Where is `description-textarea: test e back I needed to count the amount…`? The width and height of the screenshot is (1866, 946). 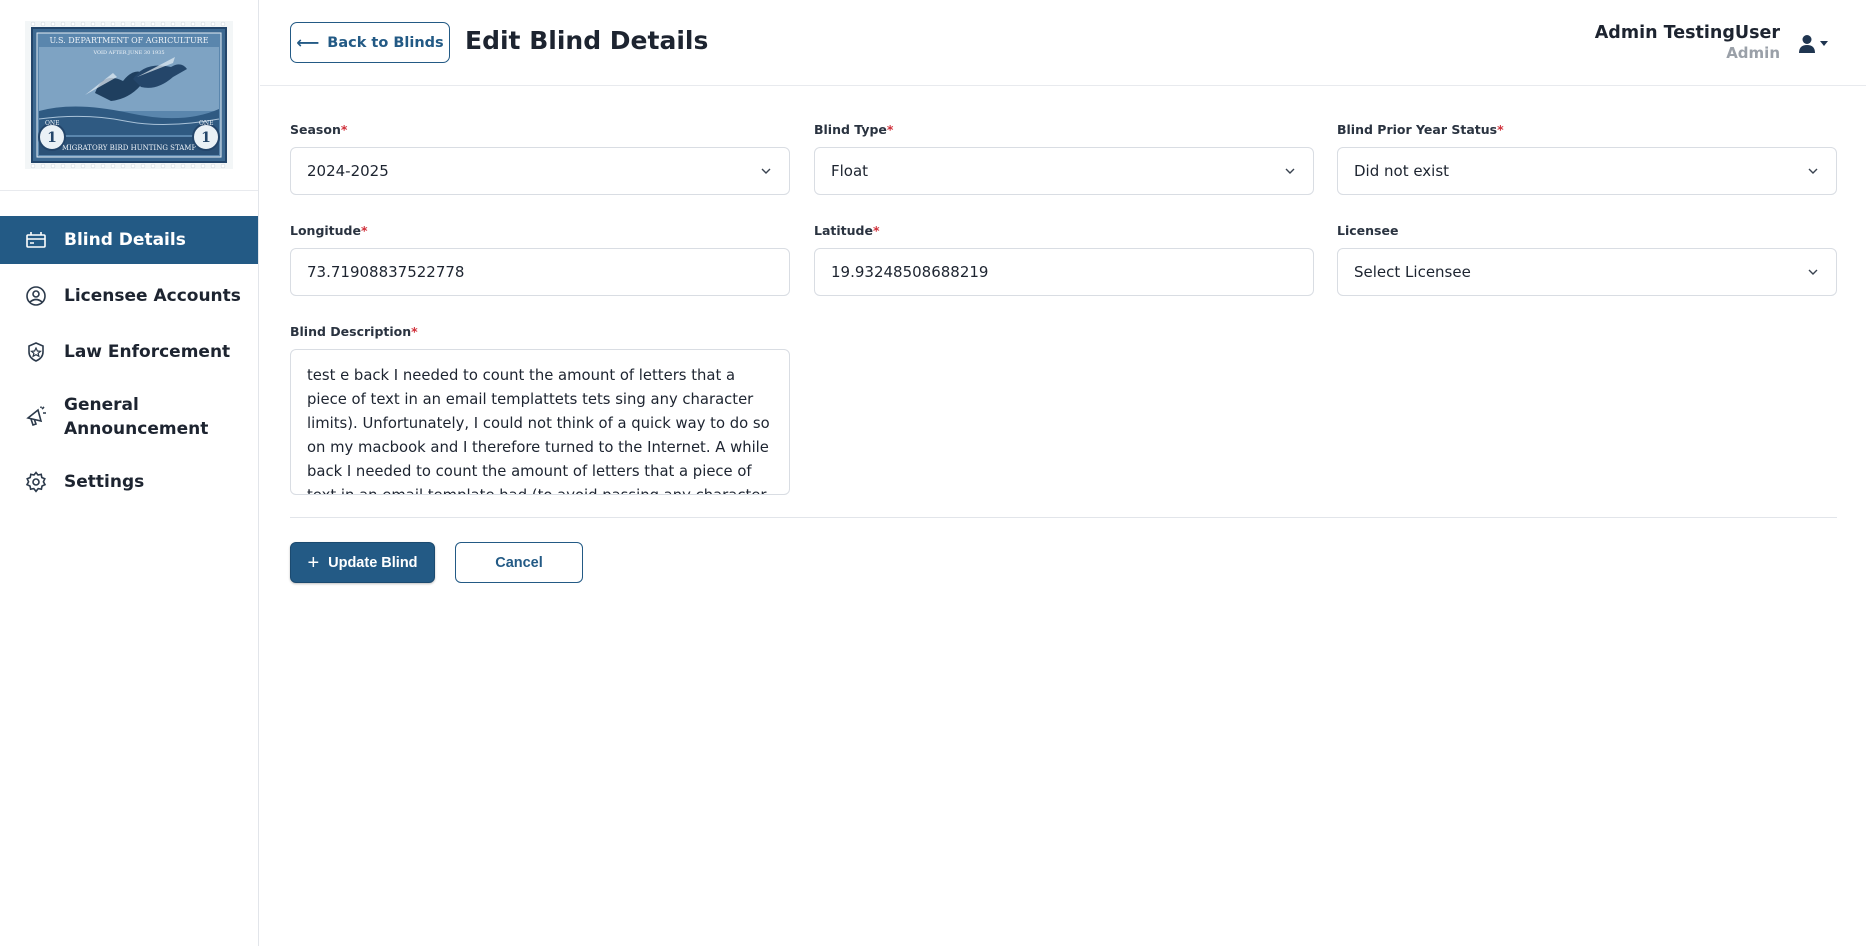 description-textarea: test e back I needed to count the amount… is located at coordinates (540, 422).